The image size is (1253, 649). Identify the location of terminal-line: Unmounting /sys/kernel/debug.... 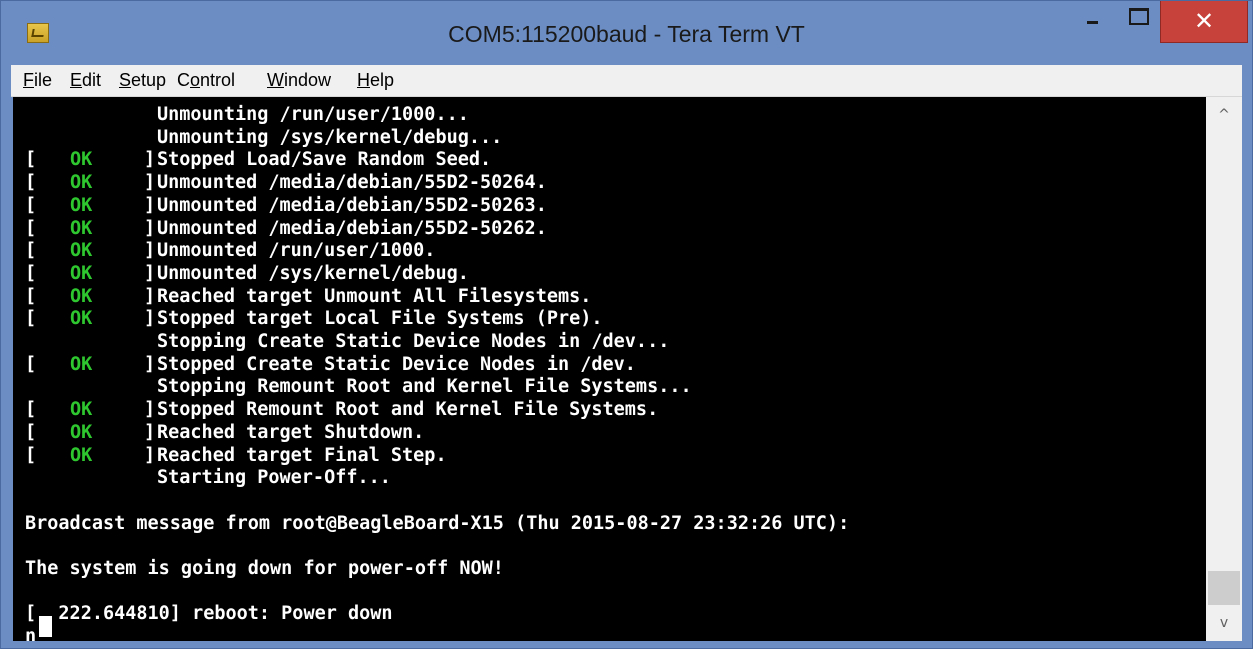
(609, 138).